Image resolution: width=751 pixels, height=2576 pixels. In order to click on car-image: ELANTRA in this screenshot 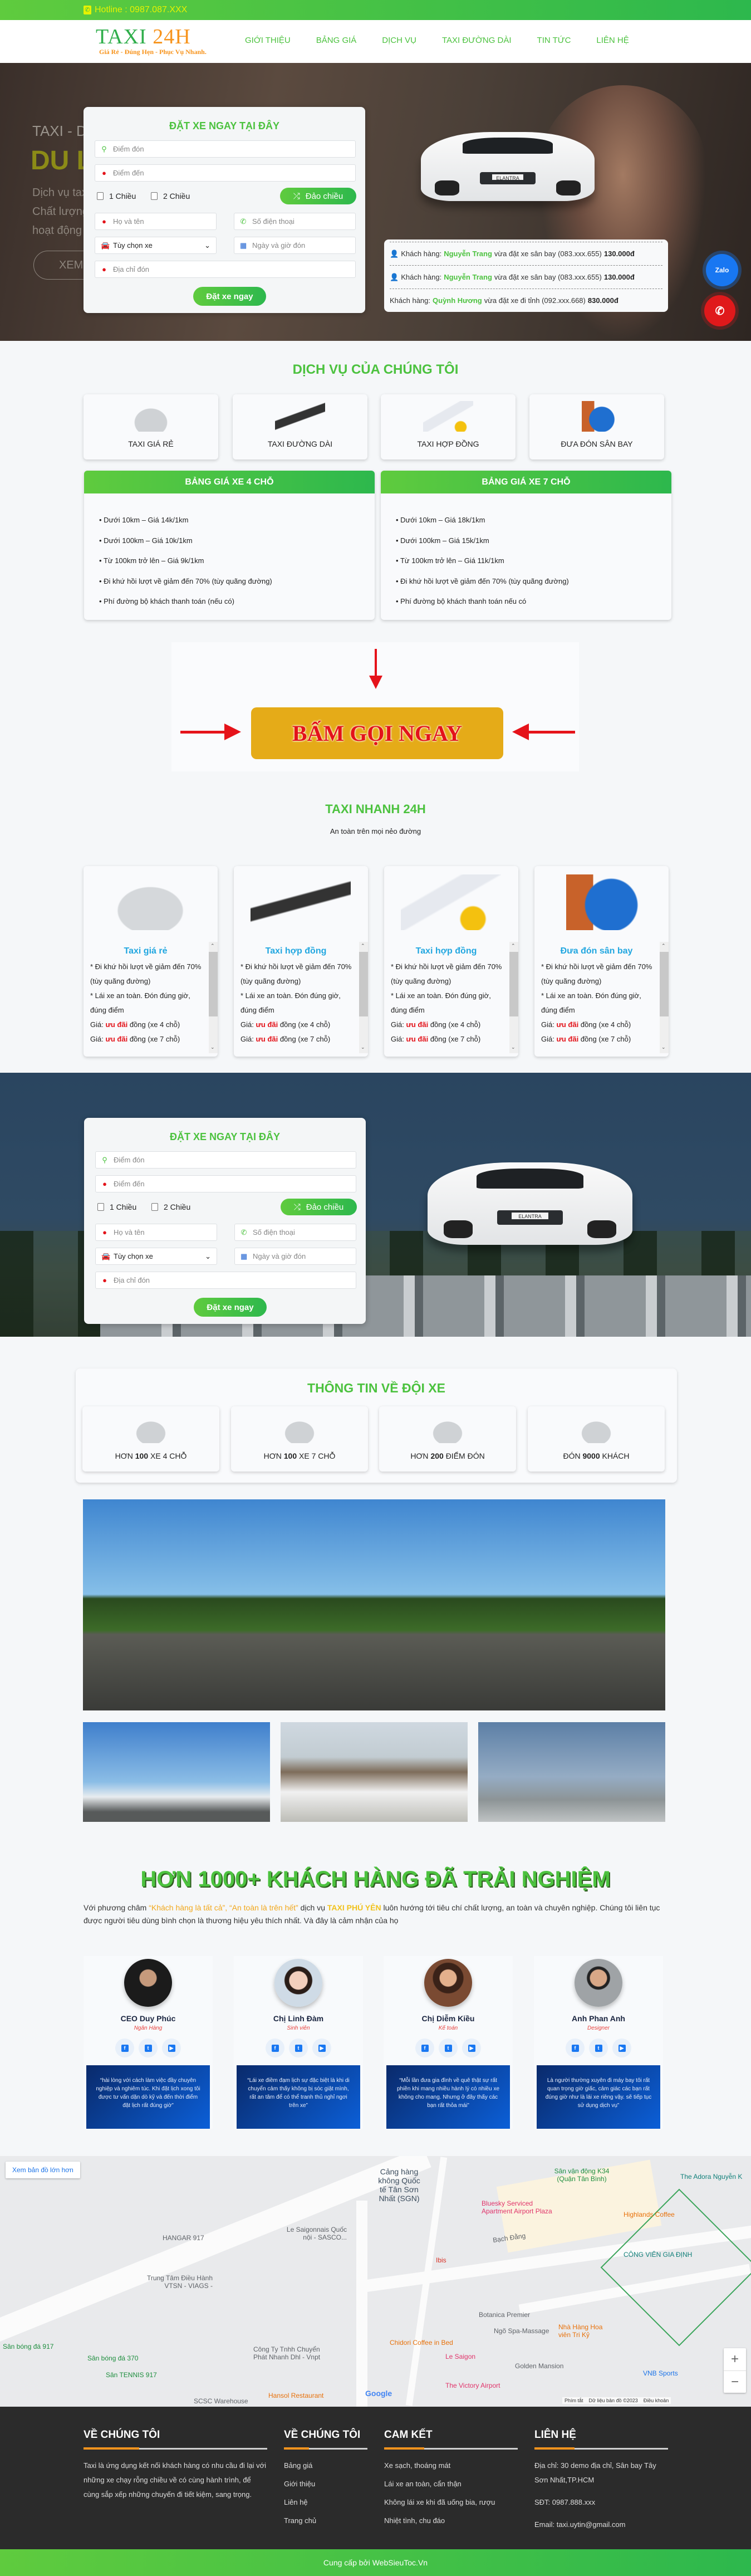, I will do `click(508, 160)`.